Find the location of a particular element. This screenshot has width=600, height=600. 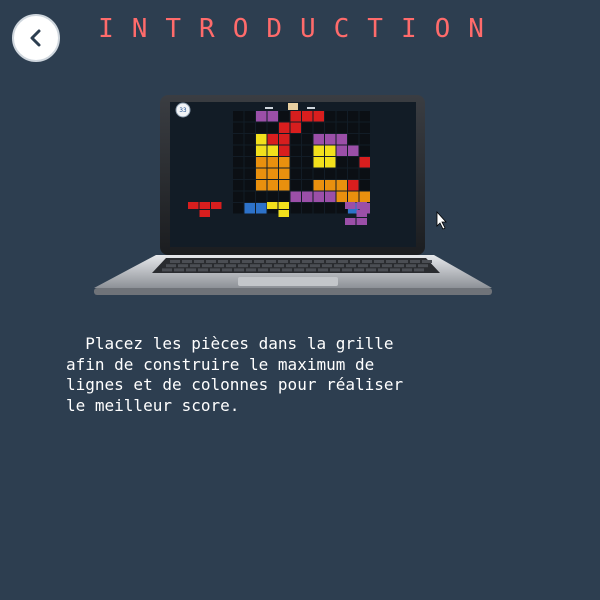

score-value: 33 is located at coordinates (183, 110).